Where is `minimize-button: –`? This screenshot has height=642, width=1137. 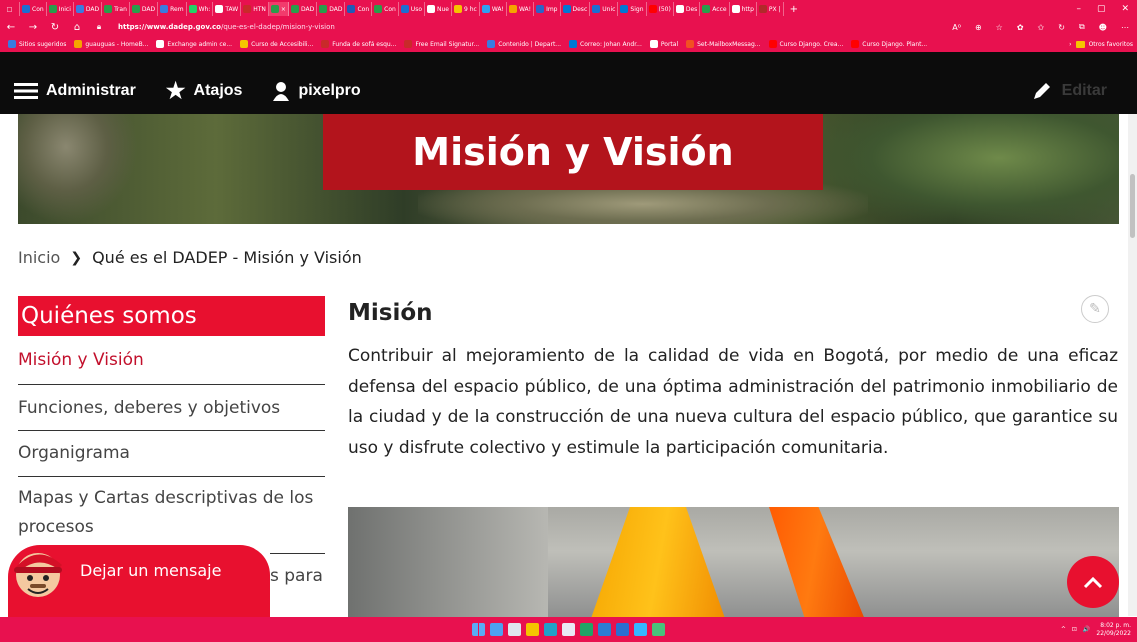
minimize-button: – is located at coordinates (1078, 9).